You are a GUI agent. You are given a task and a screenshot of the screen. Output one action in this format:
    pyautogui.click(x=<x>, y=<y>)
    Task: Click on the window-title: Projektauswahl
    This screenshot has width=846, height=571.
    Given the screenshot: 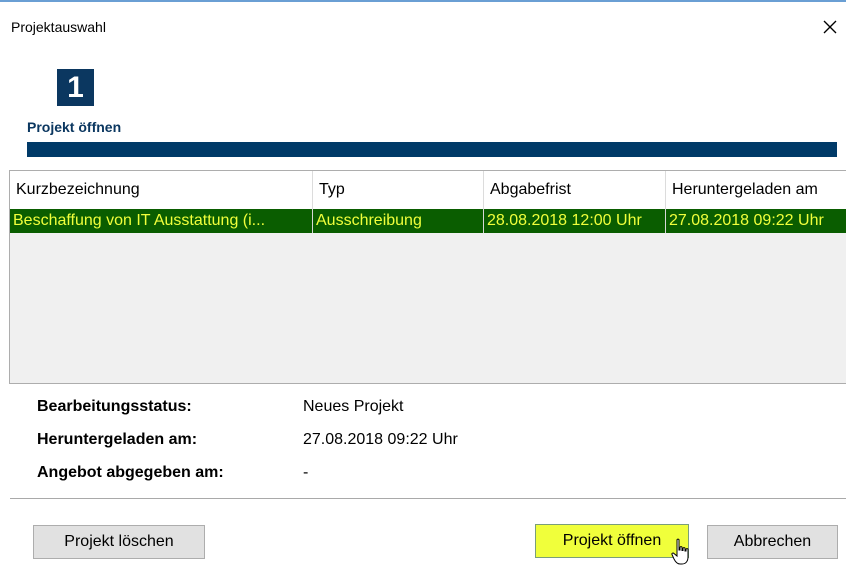 What is the action you would take?
    pyautogui.click(x=58, y=27)
    